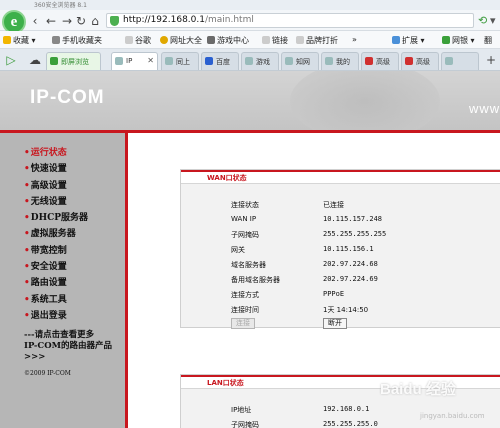  What do you see at coordinates (493, 20) in the screenshot?
I see `dropdown-icon: ▾` at bounding box center [493, 20].